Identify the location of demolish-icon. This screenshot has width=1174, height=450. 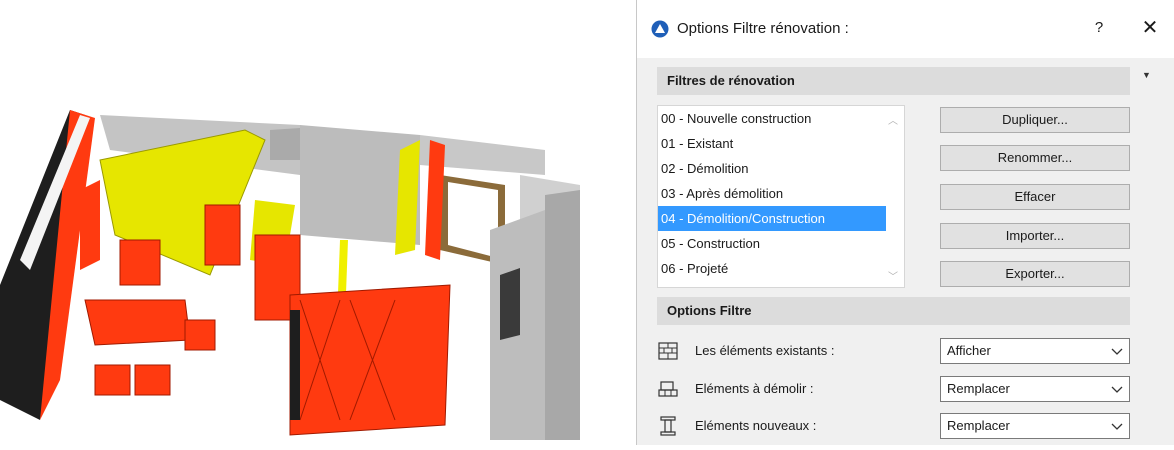
(668, 389).